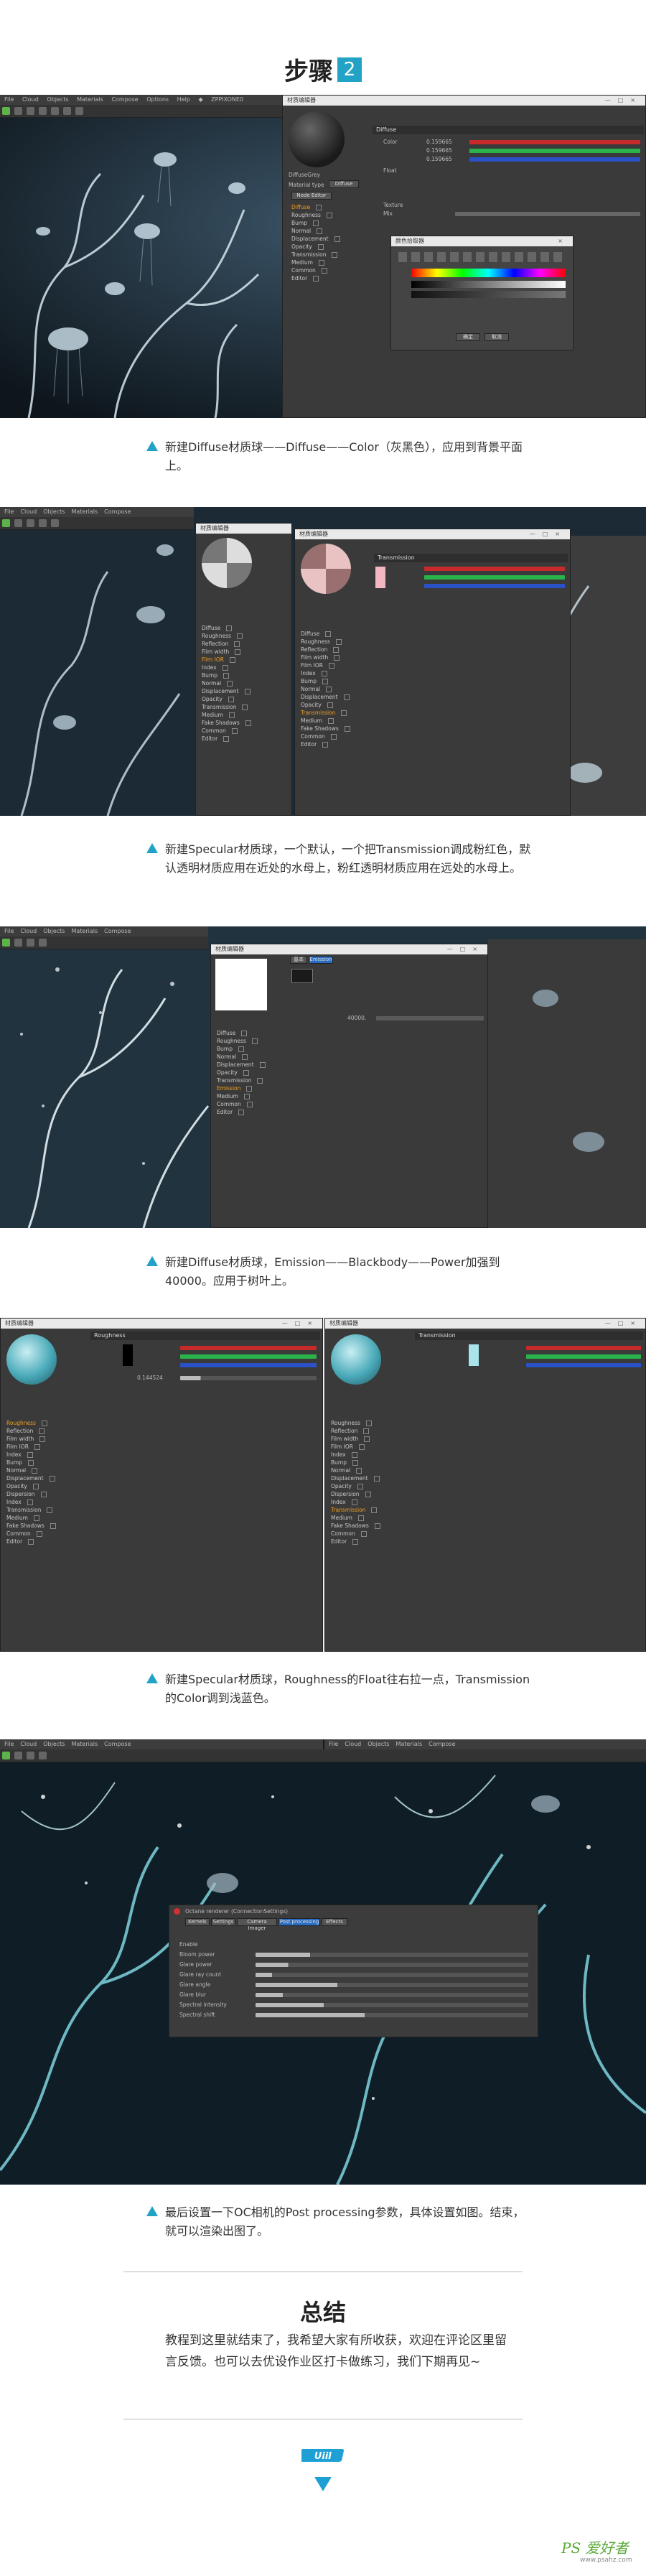 This screenshot has height=2576, width=646. What do you see at coordinates (392, 1965) in the screenshot?
I see `glare-power-slider` at bounding box center [392, 1965].